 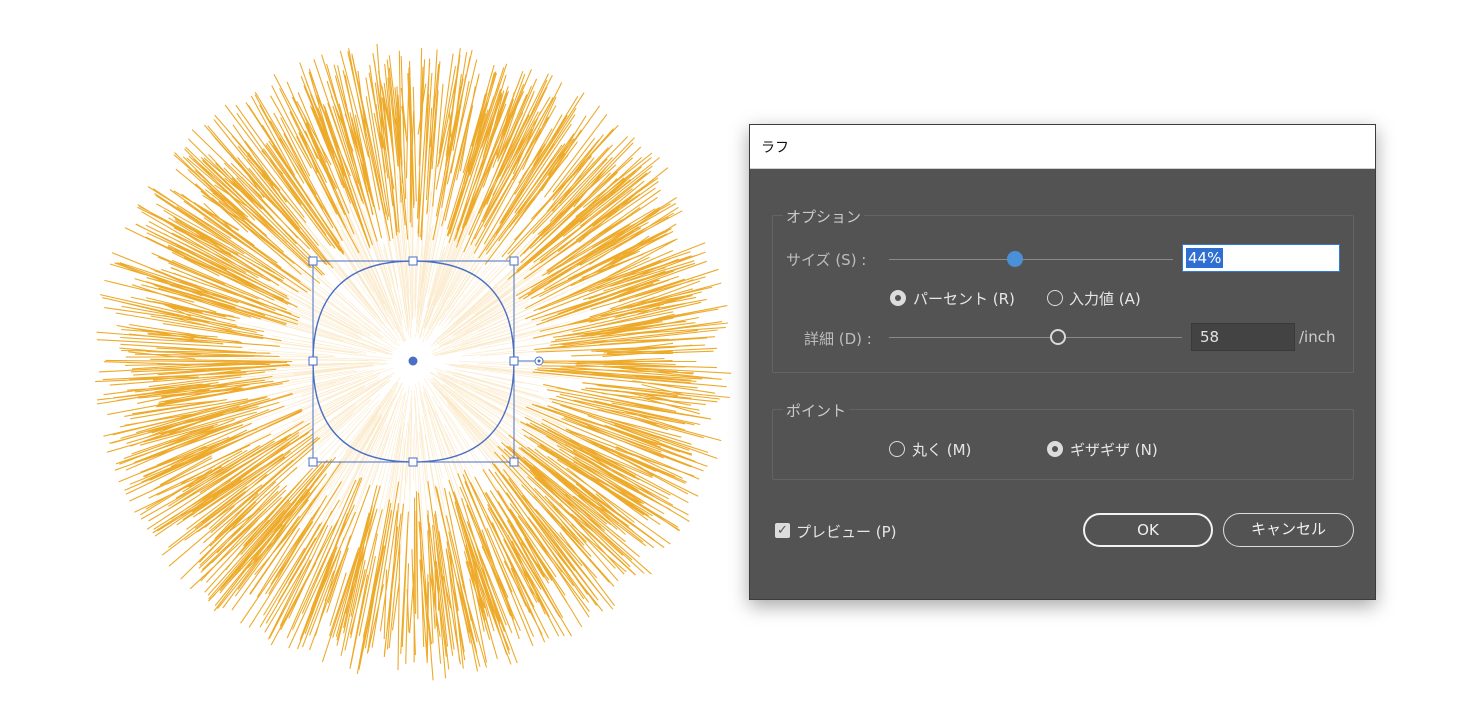 What do you see at coordinates (1288, 530) in the screenshot?
I see `cancel-button: キャンセル` at bounding box center [1288, 530].